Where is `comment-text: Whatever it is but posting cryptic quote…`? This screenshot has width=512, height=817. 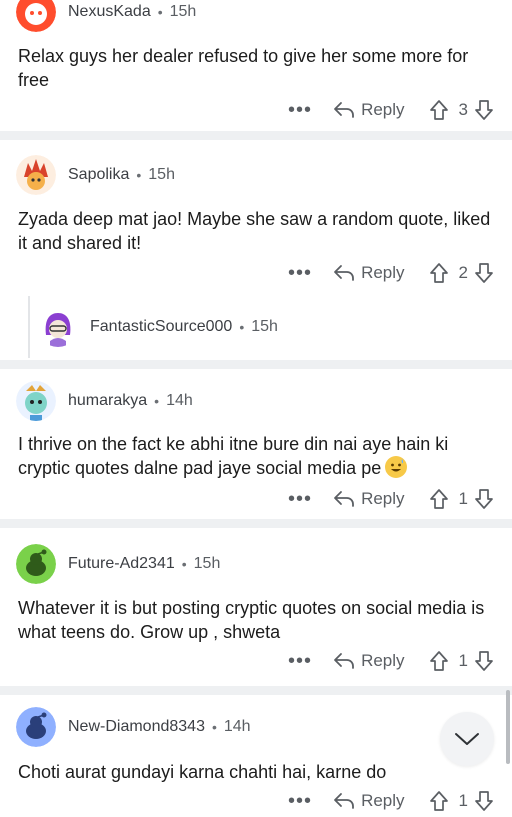
comment-text: Whatever it is but posting cryptic quote… is located at coordinates (251, 620).